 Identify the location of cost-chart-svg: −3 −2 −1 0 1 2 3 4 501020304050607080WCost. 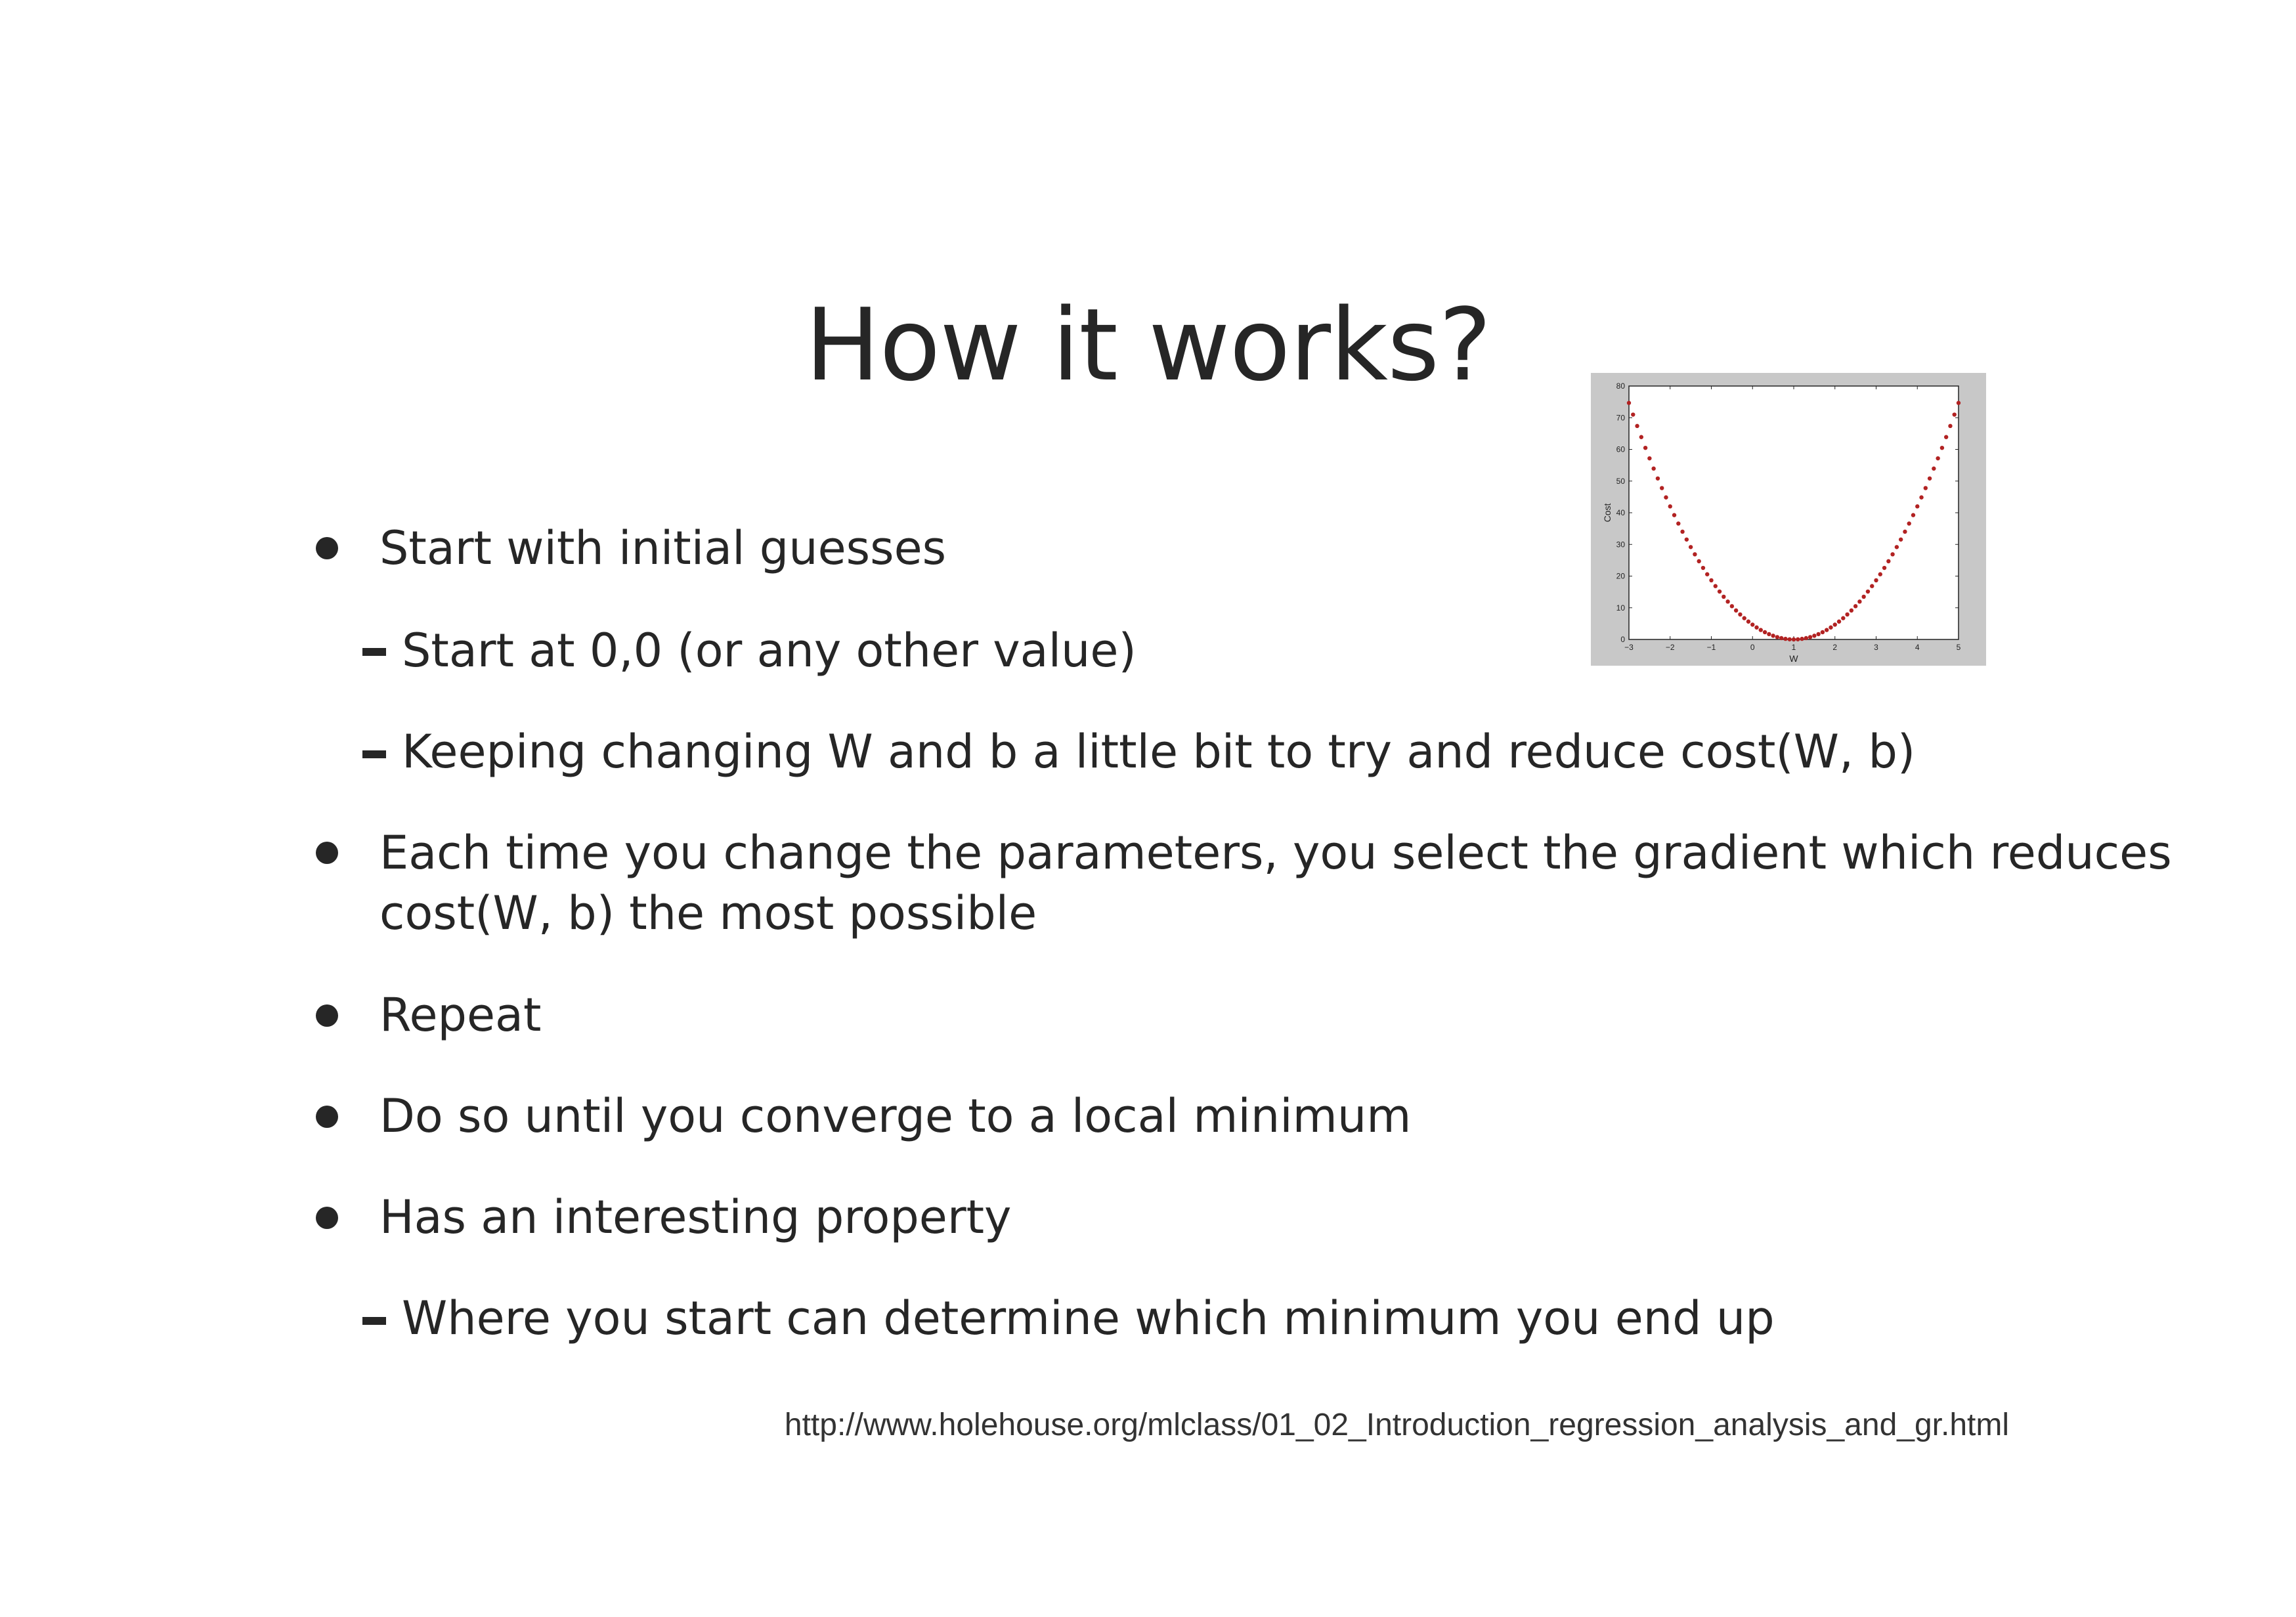
(1781, 522).